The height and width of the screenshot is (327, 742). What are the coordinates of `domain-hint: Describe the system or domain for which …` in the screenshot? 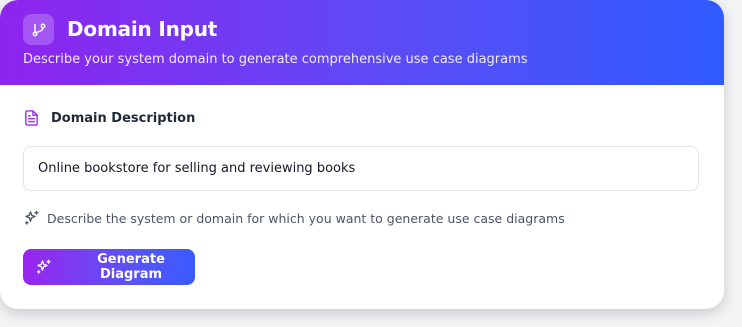 It's located at (294, 218).